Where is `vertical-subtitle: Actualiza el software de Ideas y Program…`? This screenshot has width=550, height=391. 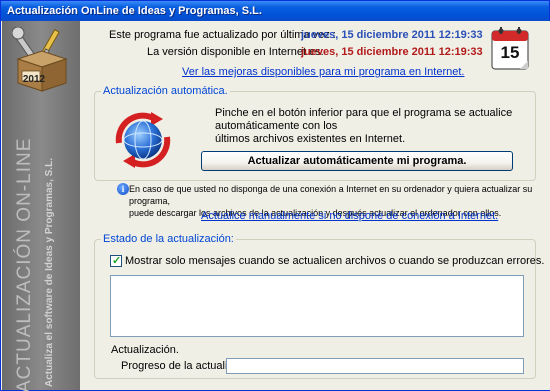 vertical-subtitle: Actualiza el software de Ideas y Program… is located at coordinates (49, 272).